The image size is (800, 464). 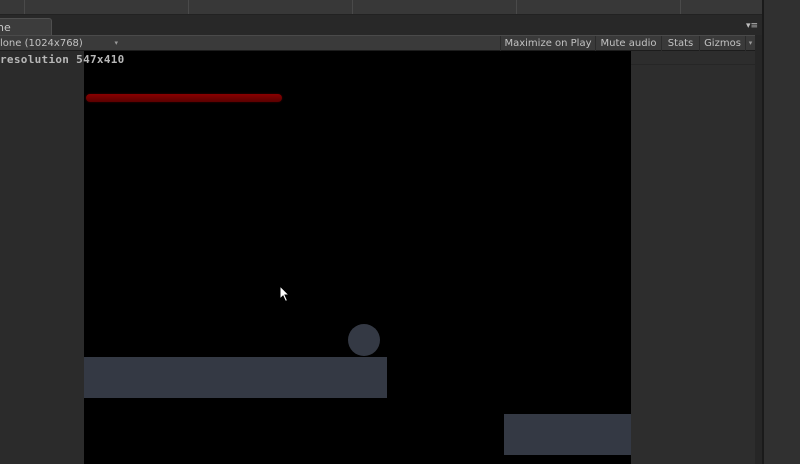 I want to click on arrow-cursor-icon, so click(x=285, y=294).